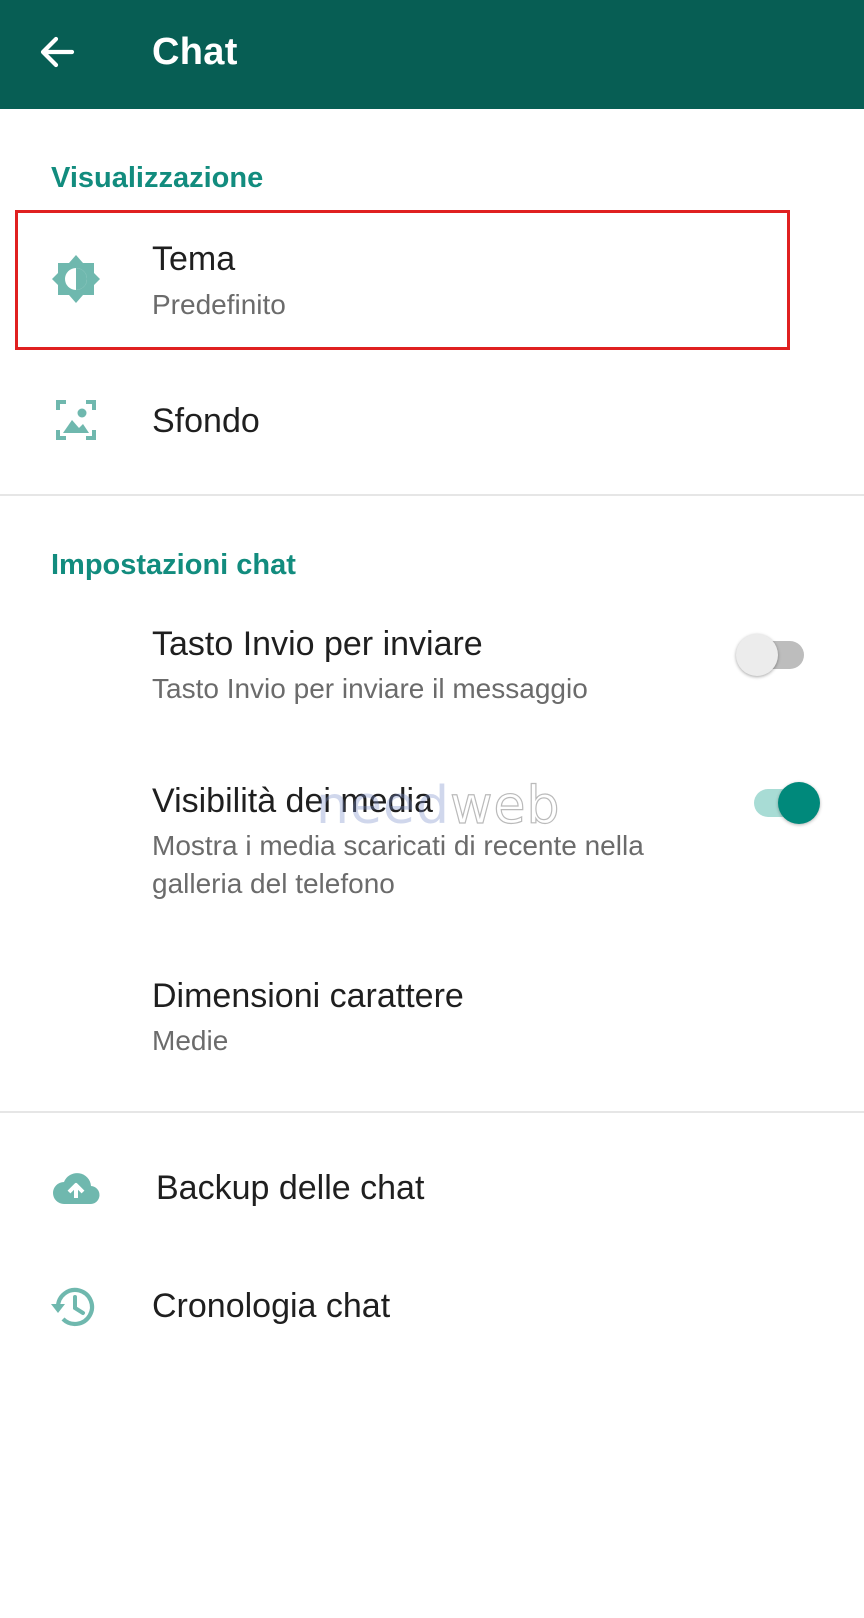  Describe the element at coordinates (432, 420) in the screenshot. I see `settings-row-wallpaper: Sfondo` at that location.